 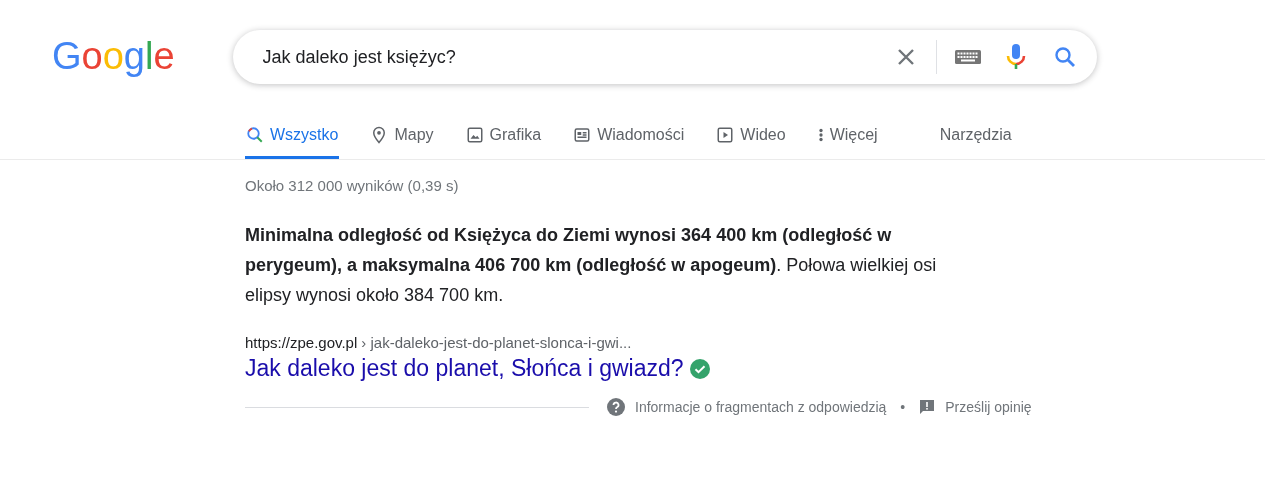 I want to click on image-icon, so click(x=474, y=135).